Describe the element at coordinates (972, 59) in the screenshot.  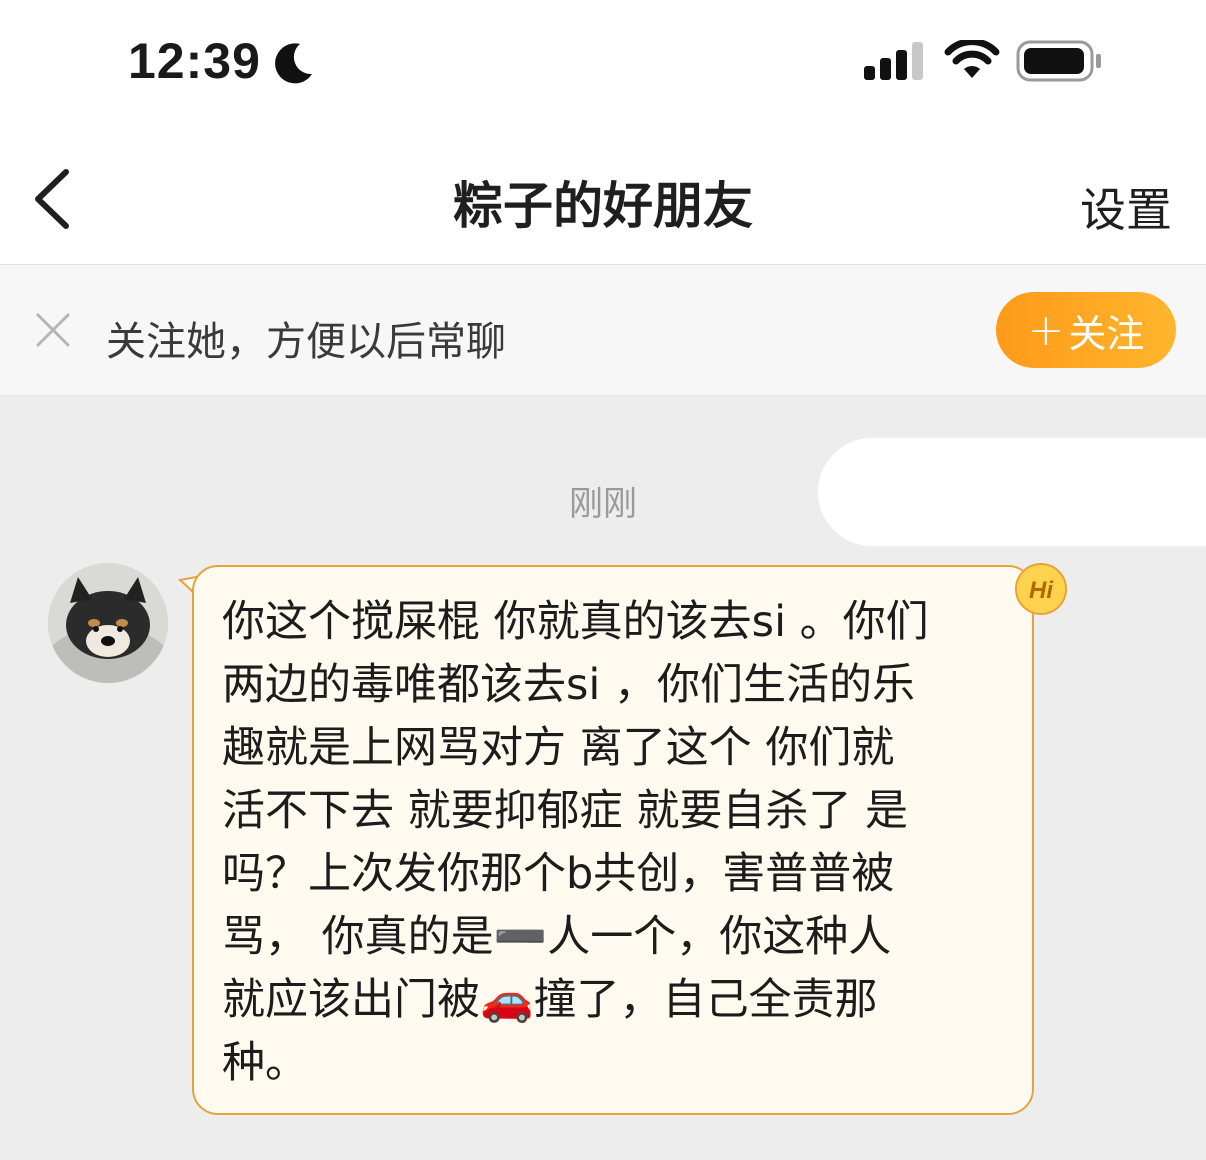
I see `wifi-icon` at that location.